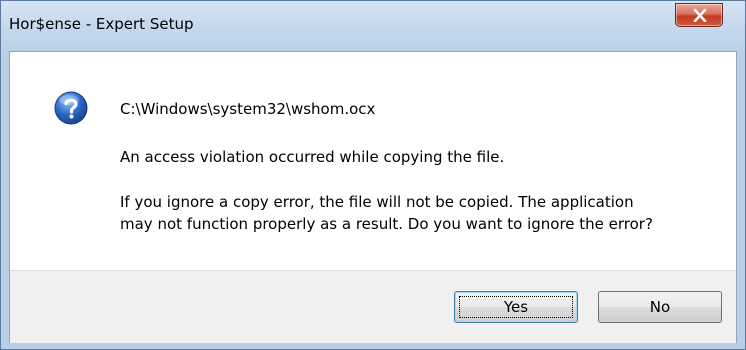  Describe the element at coordinates (71, 108) in the screenshot. I see `question-icon` at that location.